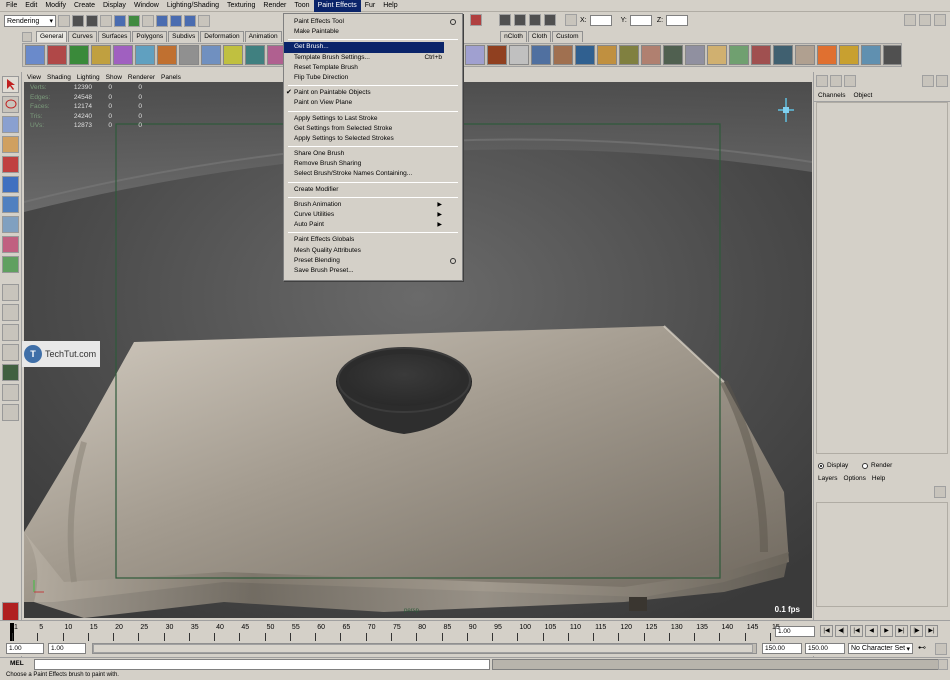 The image size is (950, 680). I want to click on menu-item-flip-tube-direction: Flip Tube Direction, so click(373, 78).